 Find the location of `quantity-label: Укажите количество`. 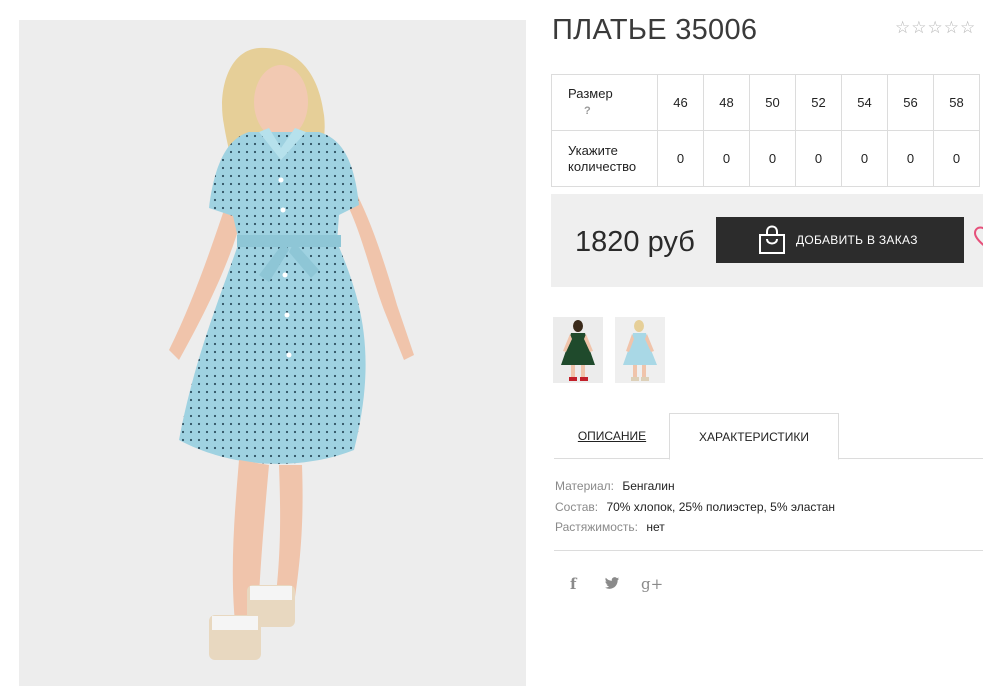

quantity-label: Укажите количество is located at coordinates (604, 158).